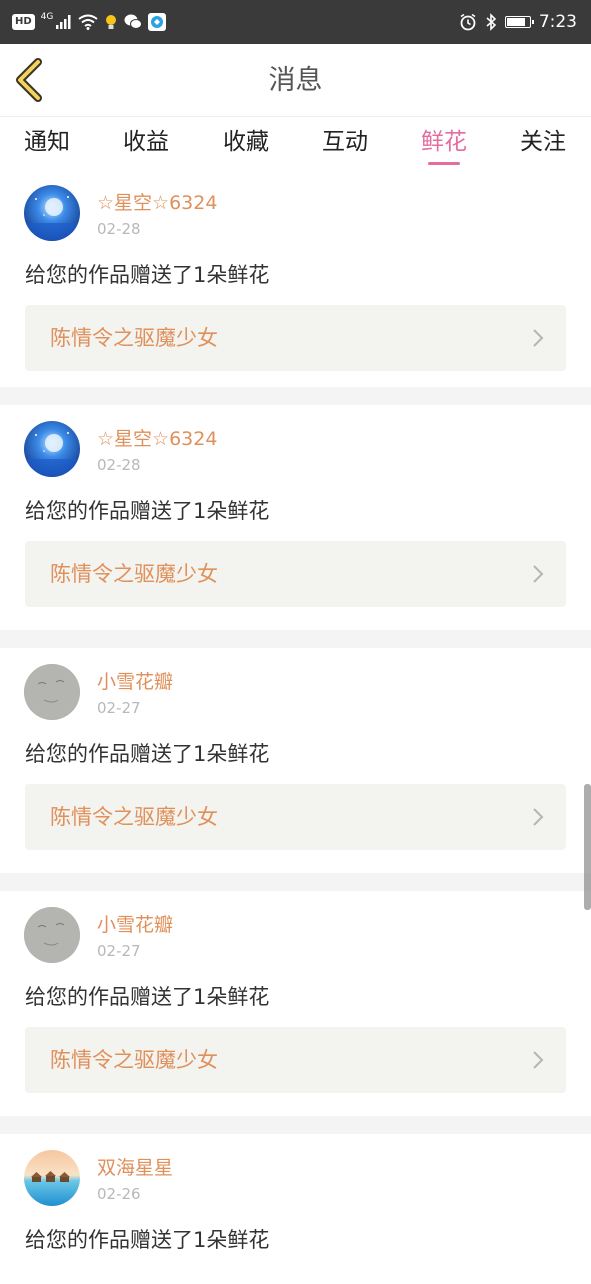 The image size is (591, 1284). What do you see at coordinates (246, 142) in the screenshot?
I see `tab-favorites: 收藏` at bounding box center [246, 142].